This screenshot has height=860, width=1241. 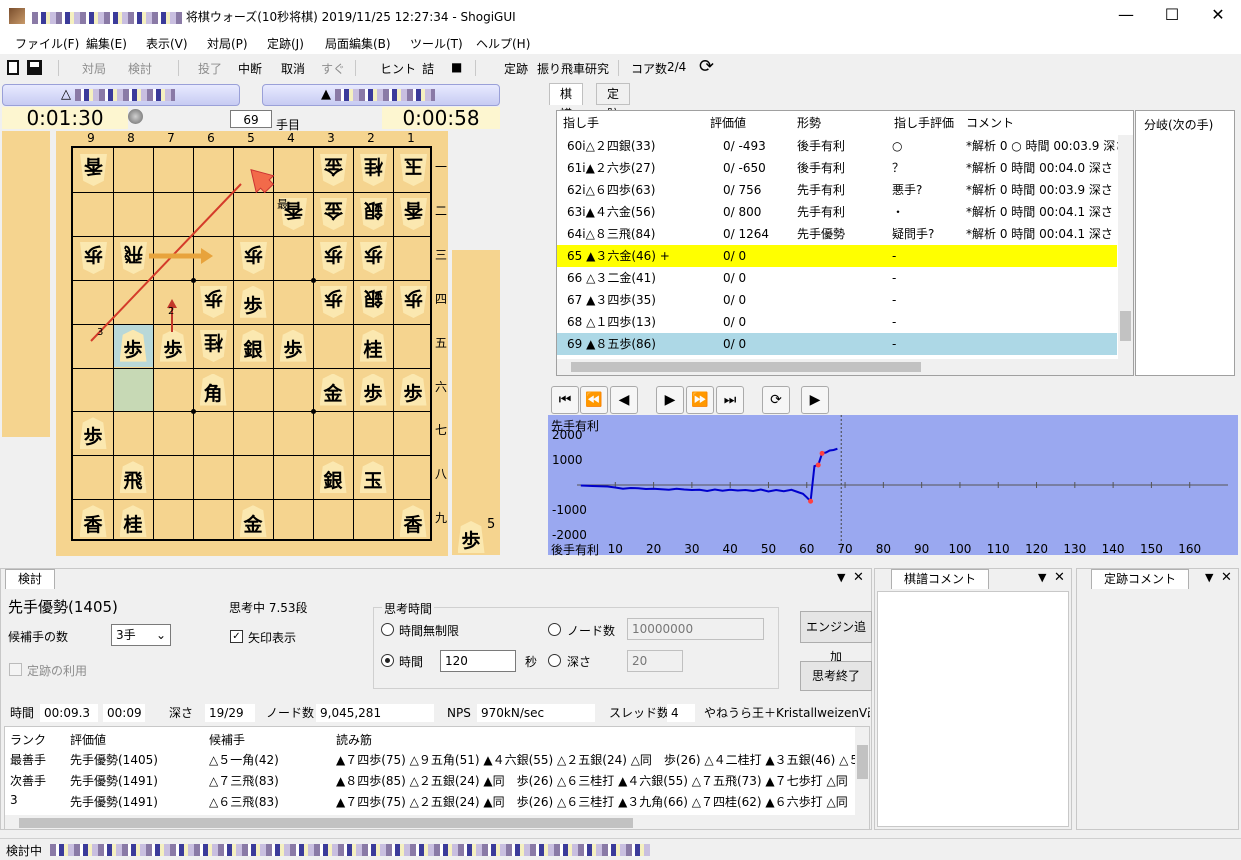 I want to click on interrupt-button: 中断, so click(x=250, y=68).